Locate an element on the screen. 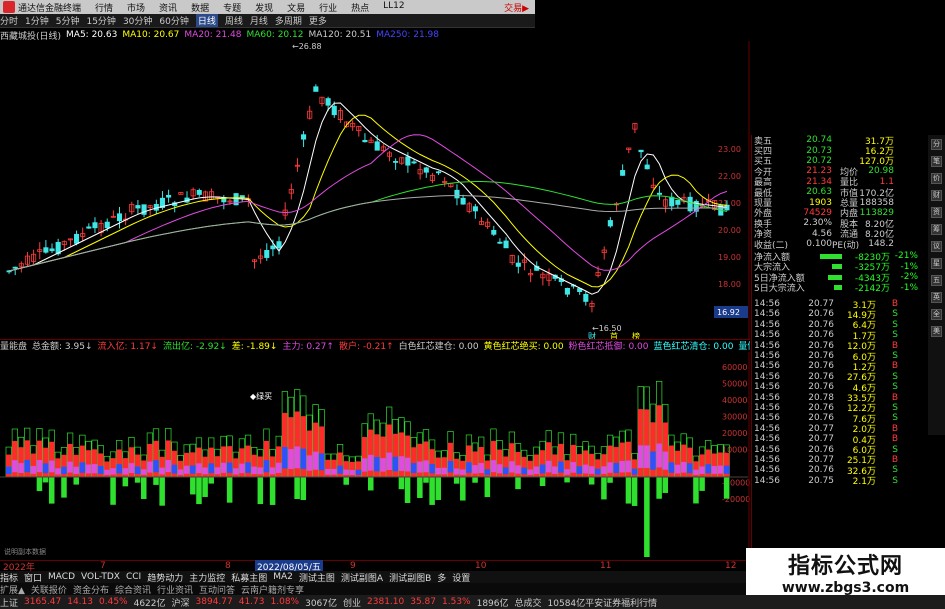 The width and height of the screenshot is (945, 609). extension-tab-6: 云南户籍剂专享 is located at coordinates (272, 589).